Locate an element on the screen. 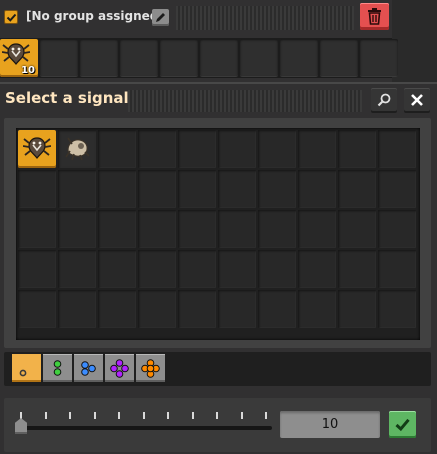 The image size is (437, 454). close-icon is located at coordinates (417, 100).